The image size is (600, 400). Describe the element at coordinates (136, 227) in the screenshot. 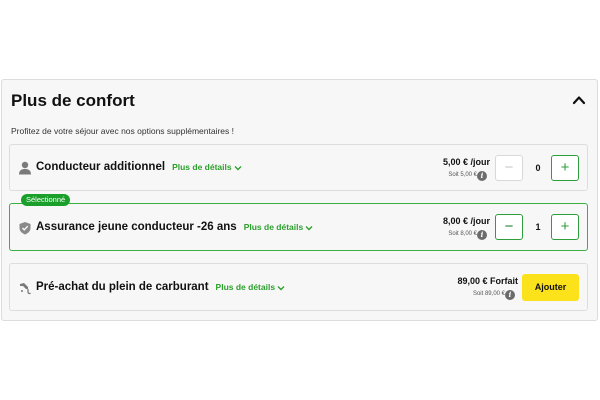

I see `option-title-text: Assurance jeune conducteur -26 ans` at that location.